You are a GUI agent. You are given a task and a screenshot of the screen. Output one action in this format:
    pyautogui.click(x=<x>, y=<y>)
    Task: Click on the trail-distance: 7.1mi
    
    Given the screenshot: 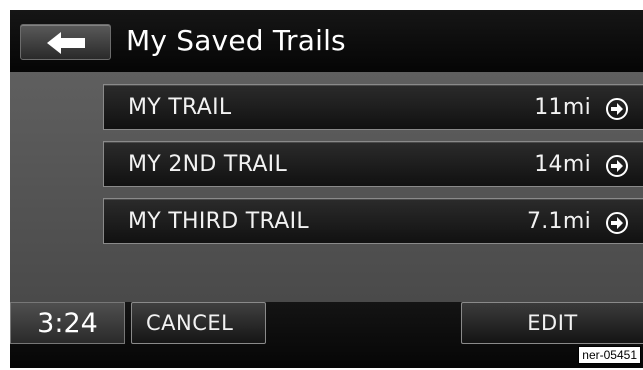 What is the action you would take?
    pyautogui.click(x=558, y=221)
    